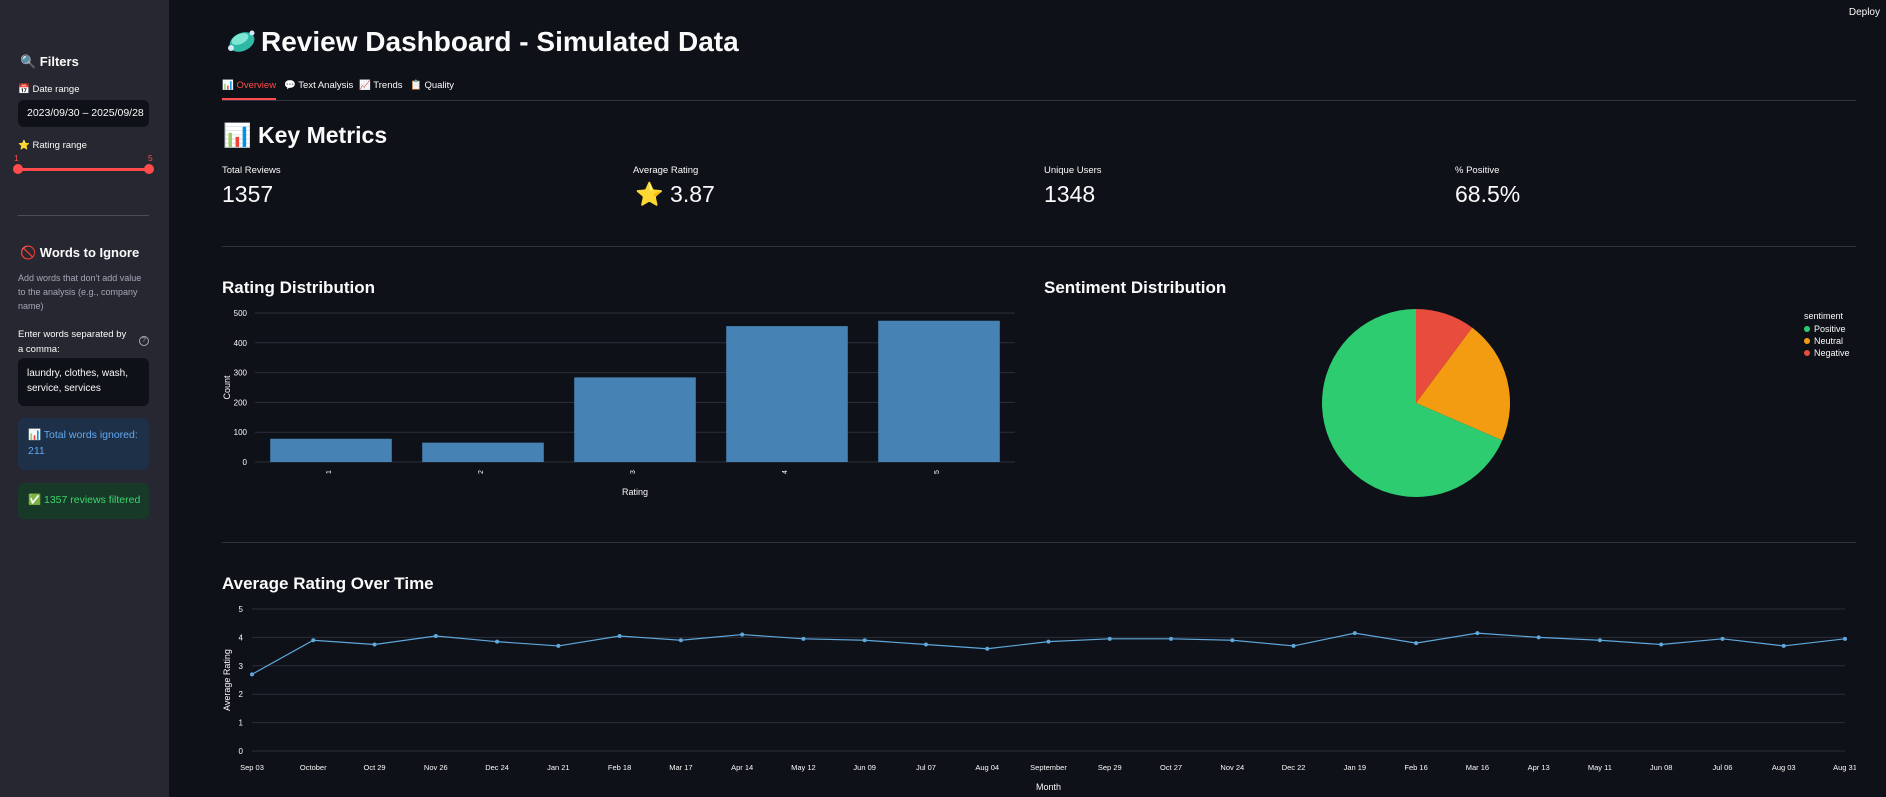 Image resolution: width=1886 pixels, height=797 pixels. Describe the element at coordinates (241, 343) in the screenshot. I see `bar-y-tick-label: 400` at that location.